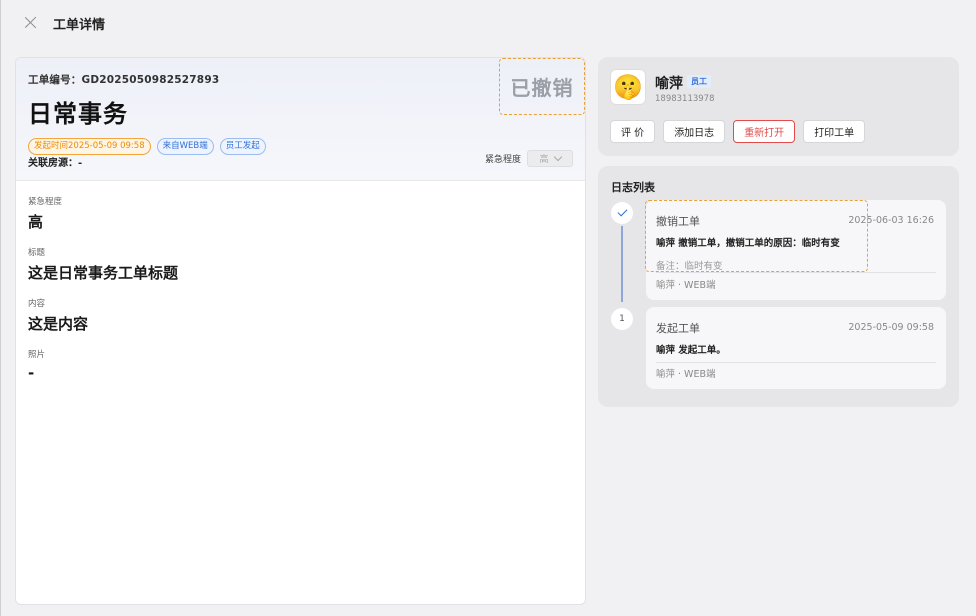 This screenshot has height=616, width=976. I want to click on log-action: 撤销工单, so click(678, 221).